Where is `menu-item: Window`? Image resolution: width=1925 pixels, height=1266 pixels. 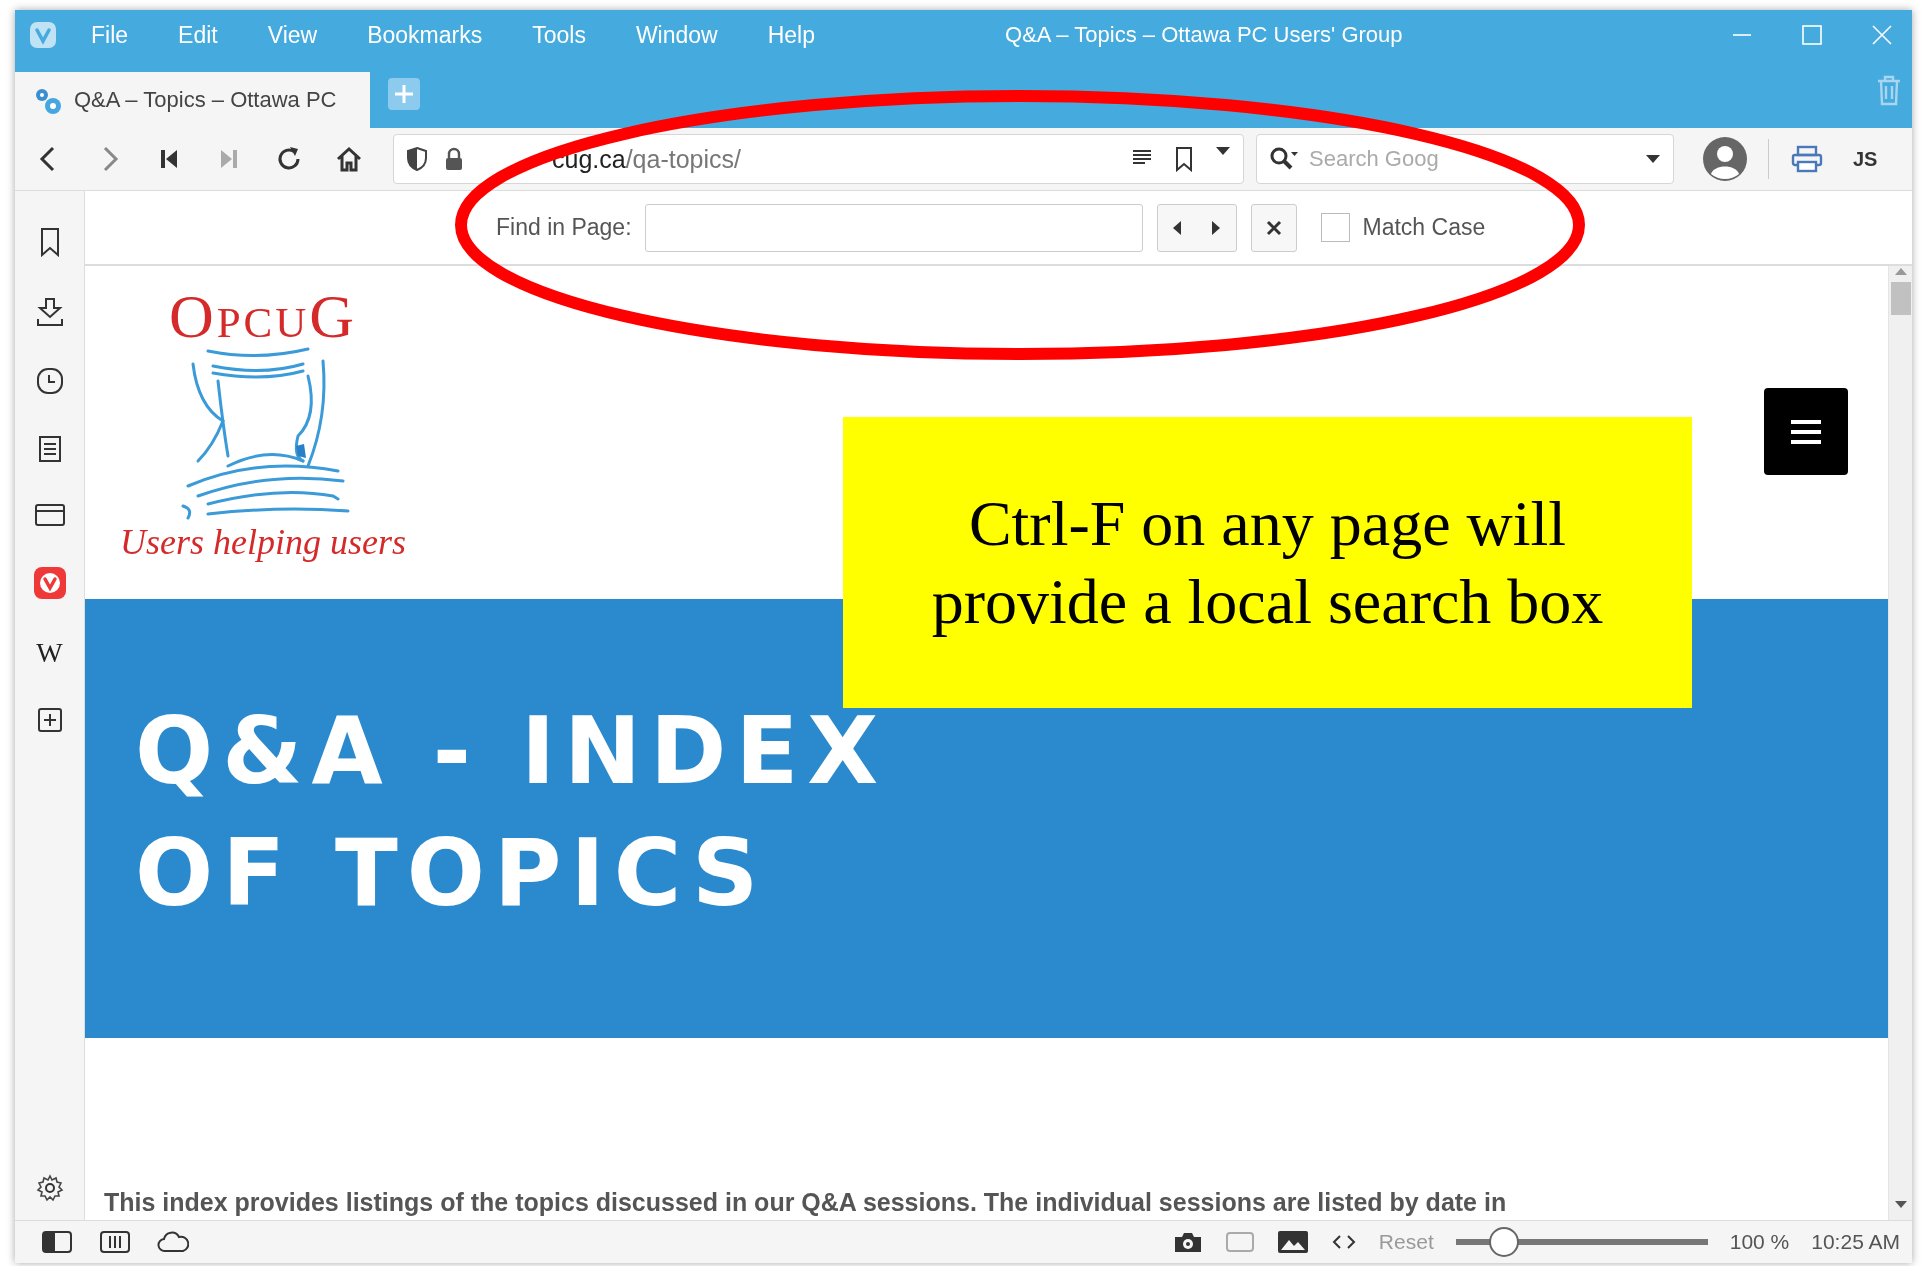
menu-item: Window is located at coordinates (676, 35).